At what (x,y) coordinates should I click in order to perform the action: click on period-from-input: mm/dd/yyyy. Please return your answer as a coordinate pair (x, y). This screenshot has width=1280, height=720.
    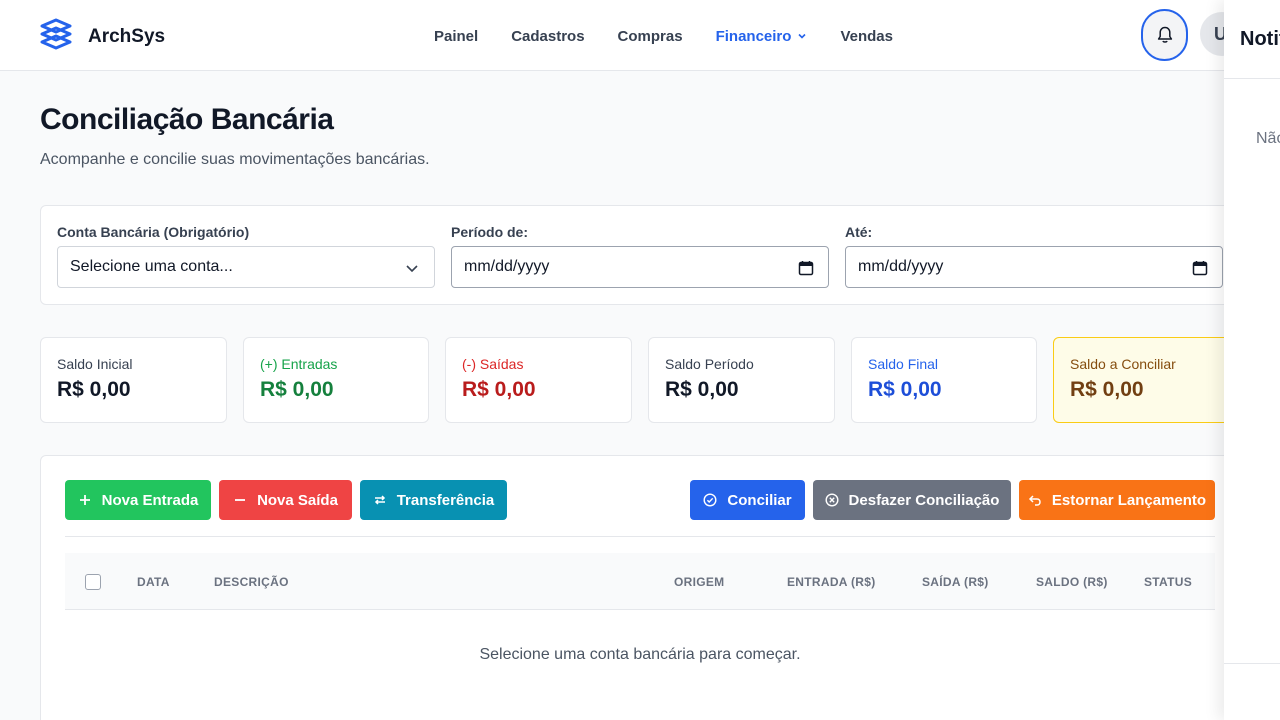
    Looking at the image, I should click on (640, 267).